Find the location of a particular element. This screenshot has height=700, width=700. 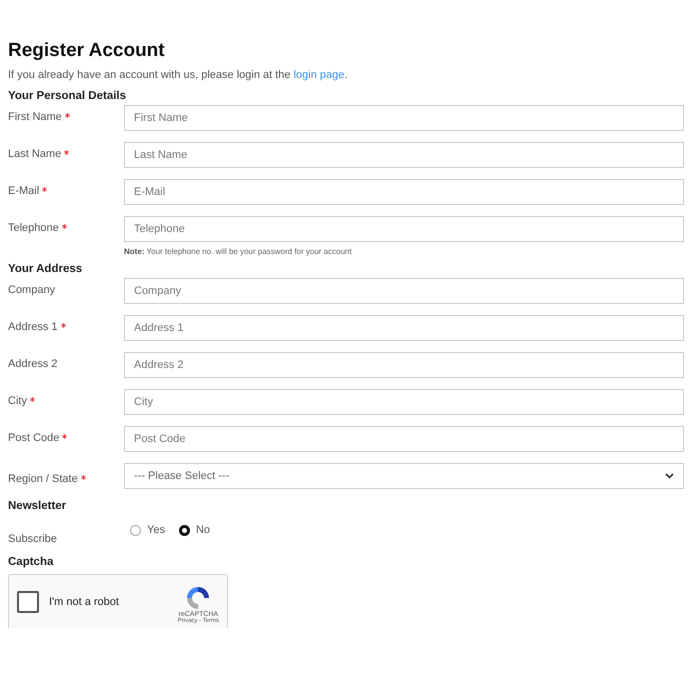

field-label: Last Name is located at coordinates (35, 154).